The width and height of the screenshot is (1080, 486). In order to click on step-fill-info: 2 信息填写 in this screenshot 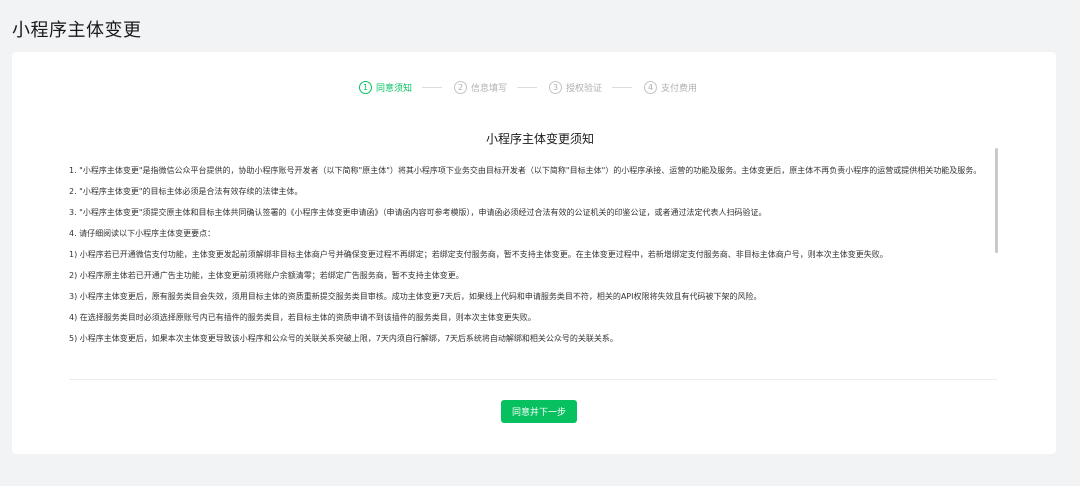, I will do `click(481, 87)`.